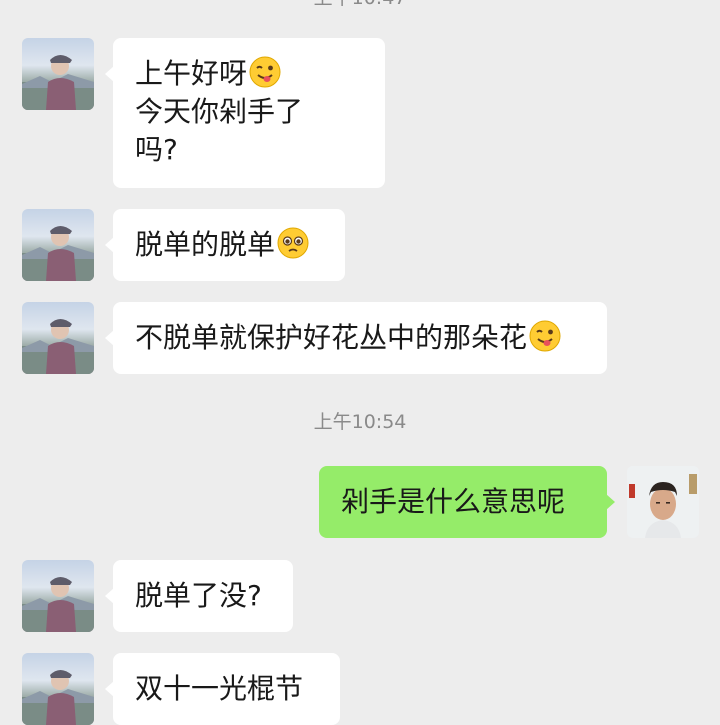 The image size is (720, 725). I want to click on message-3-text: 不脱单就保护好花丛中的那朵花, so click(331, 337).